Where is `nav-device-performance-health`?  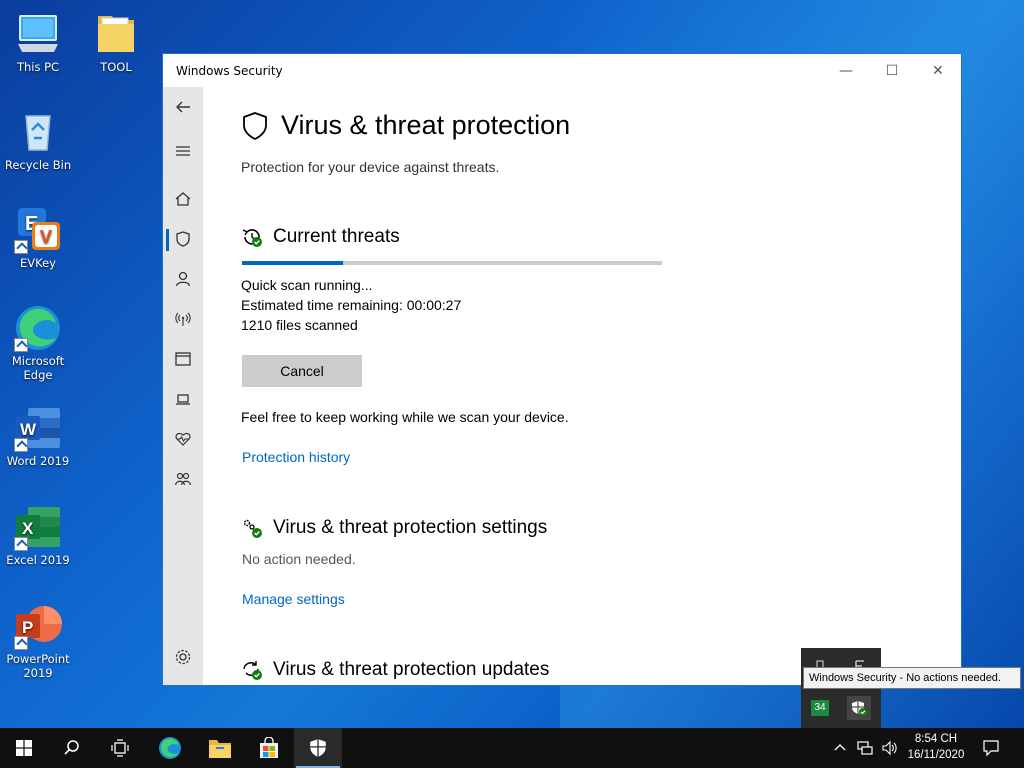
nav-device-performance-health is located at coordinates (183, 439).